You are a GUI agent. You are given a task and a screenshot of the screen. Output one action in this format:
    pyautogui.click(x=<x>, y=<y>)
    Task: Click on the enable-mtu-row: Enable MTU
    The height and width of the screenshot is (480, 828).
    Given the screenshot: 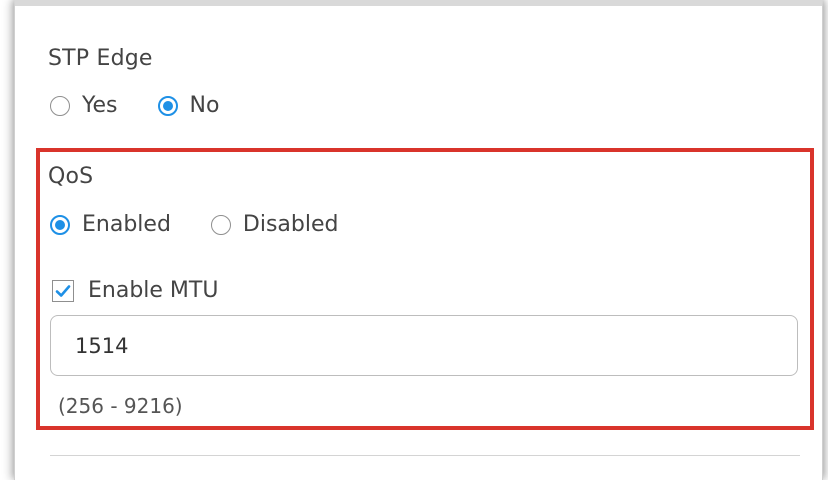 What is the action you would take?
    pyautogui.click(x=135, y=290)
    